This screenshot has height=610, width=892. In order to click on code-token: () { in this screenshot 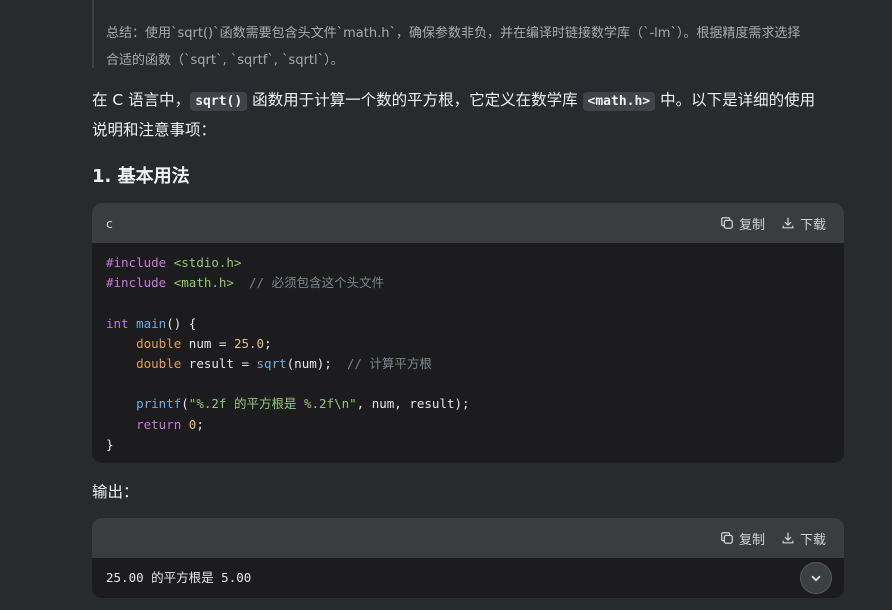, I will do `click(181, 323)`.